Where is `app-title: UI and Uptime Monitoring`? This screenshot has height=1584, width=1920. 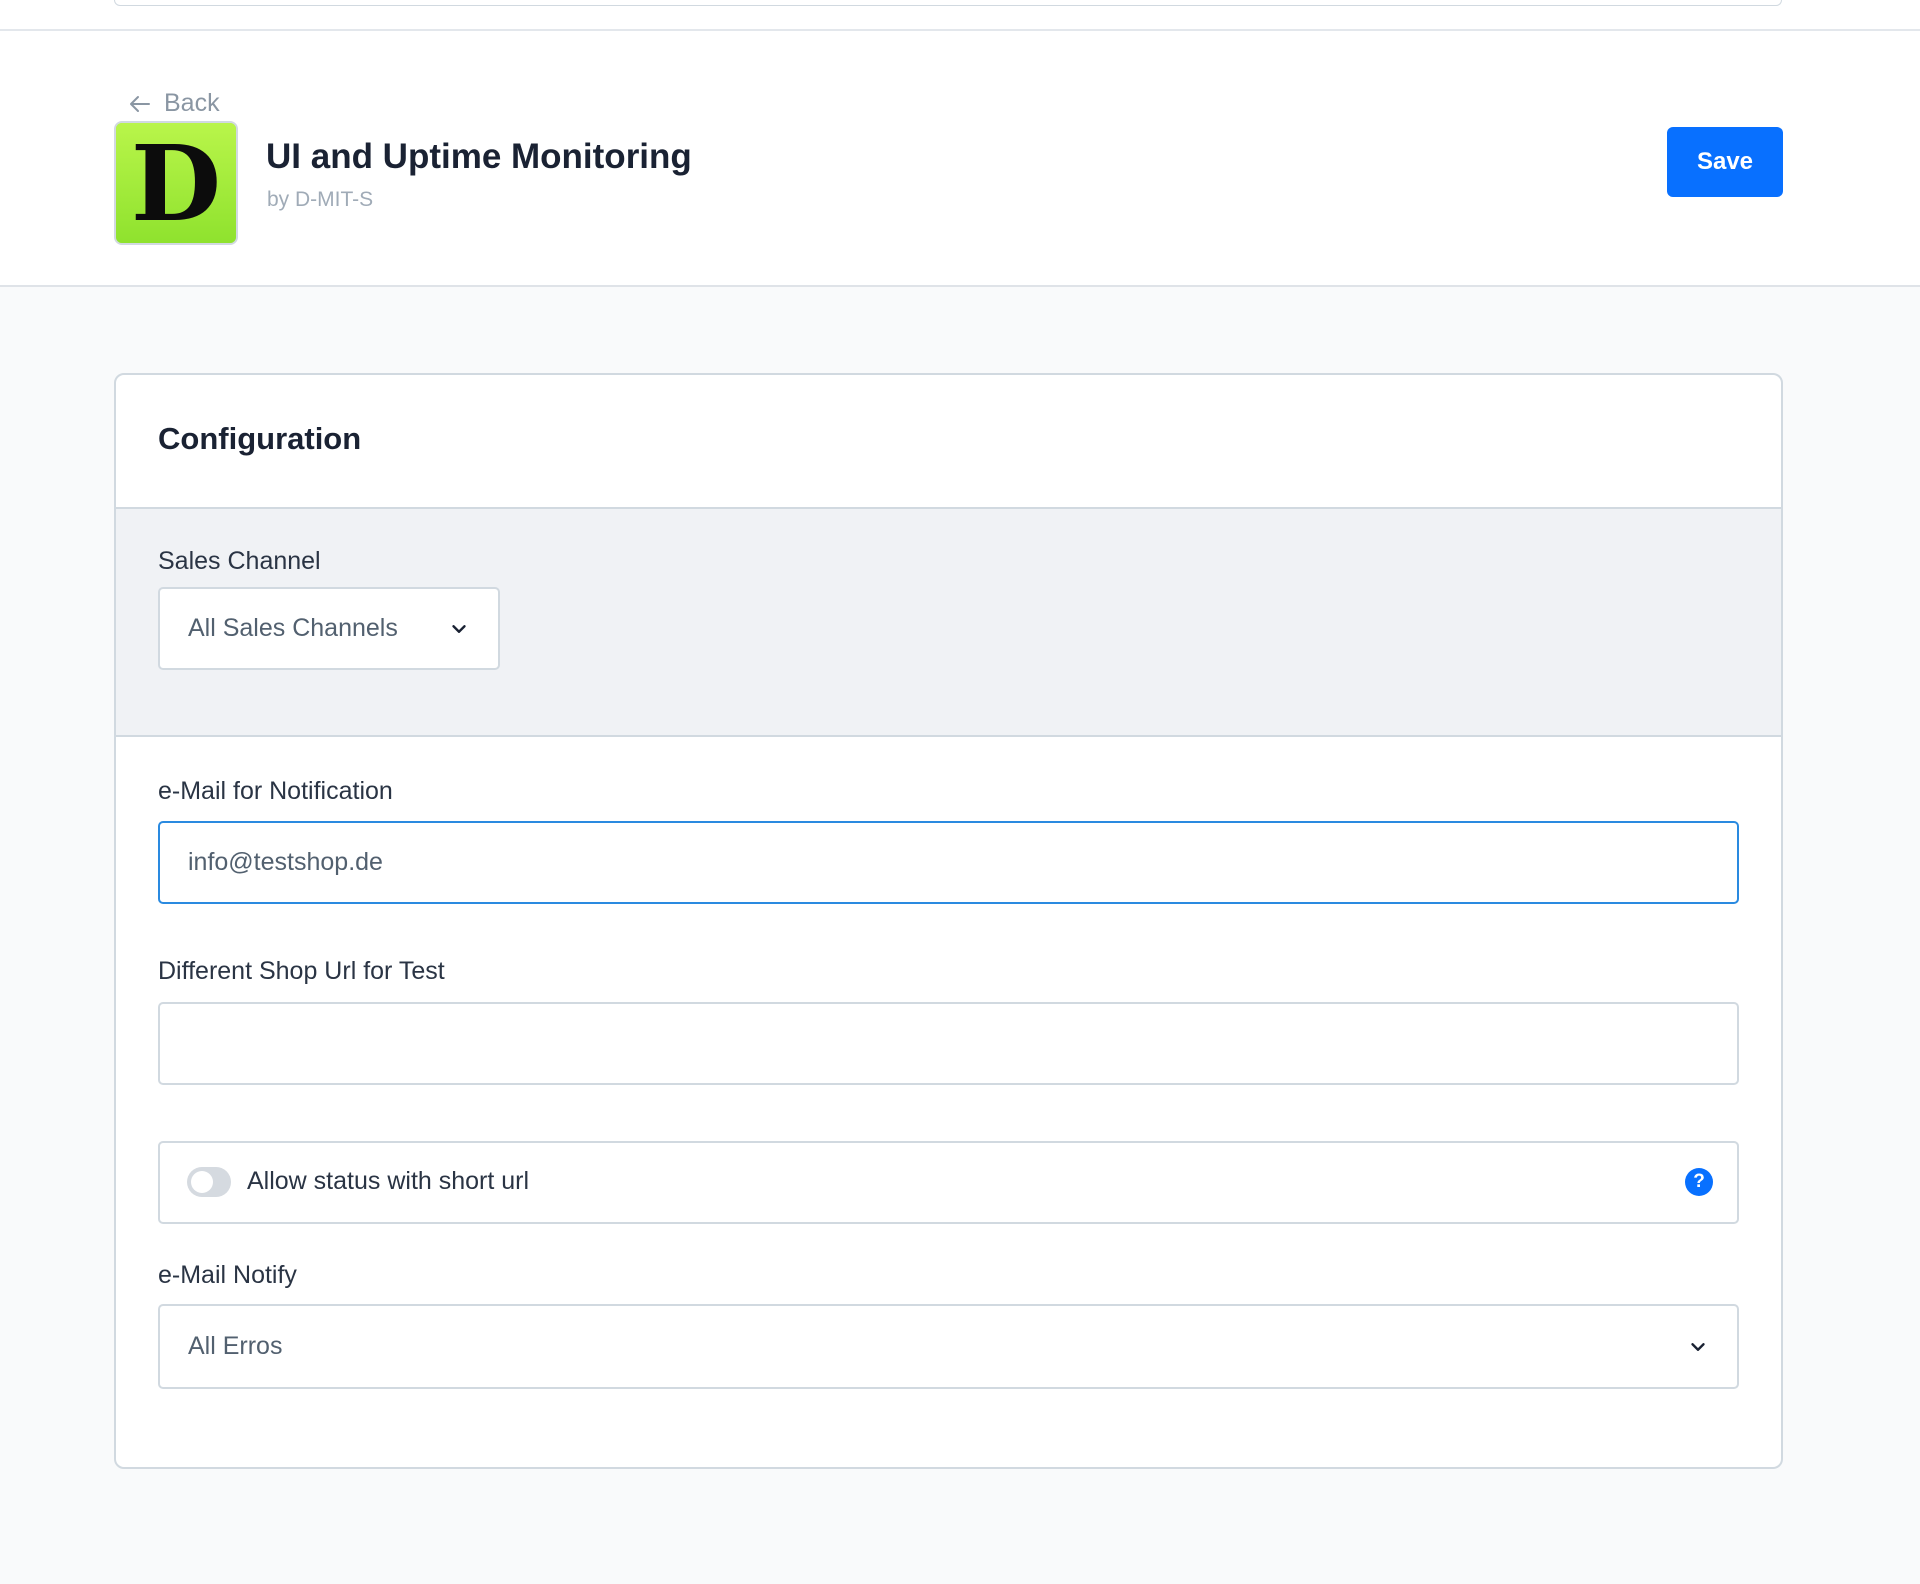 app-title: UI and Uptime Monitoring is located at coordinates (479, 156).